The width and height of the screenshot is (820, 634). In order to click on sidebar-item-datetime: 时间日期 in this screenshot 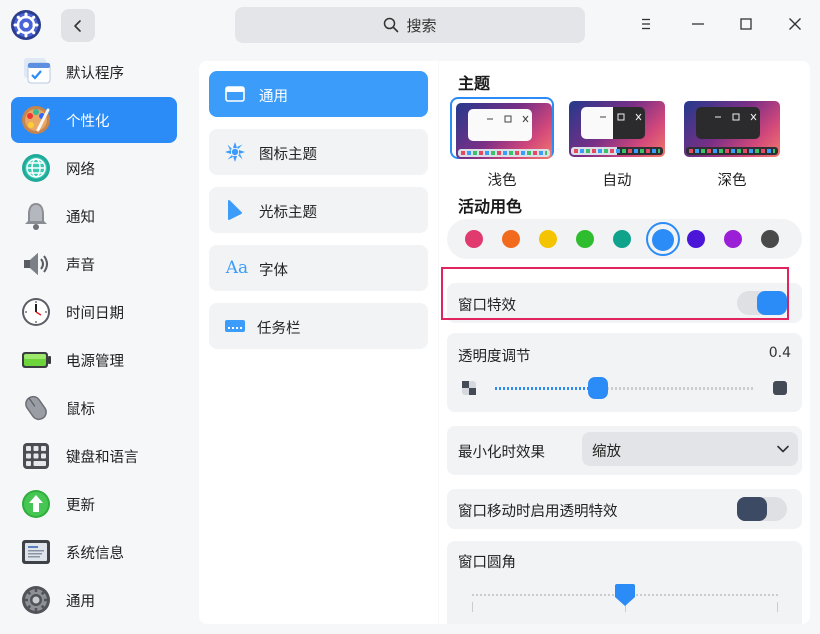, I will do `click(94, 312)`.